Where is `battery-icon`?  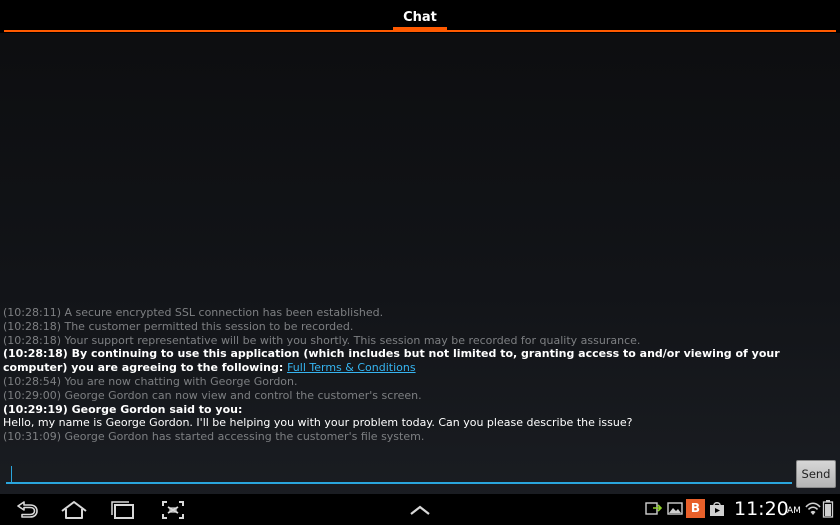
battery-icon is located at coordinates (828, 509).